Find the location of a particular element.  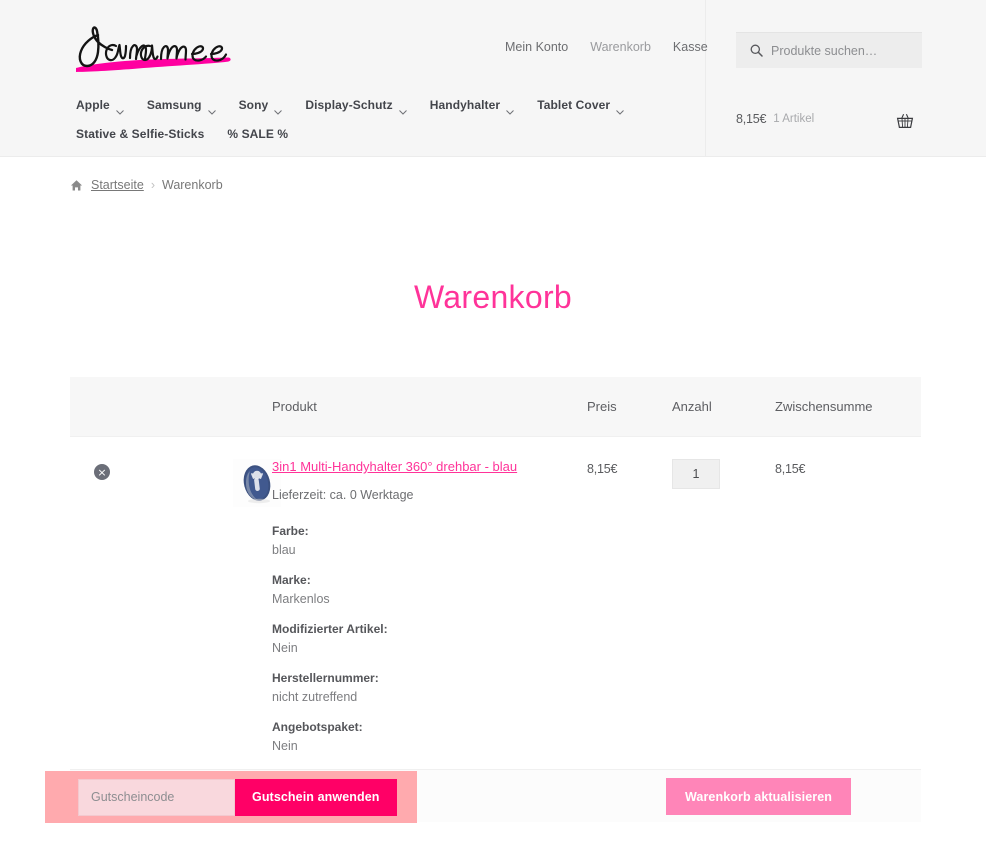

nav-item-sale: % SALE % is located at coordinates (257, 134).